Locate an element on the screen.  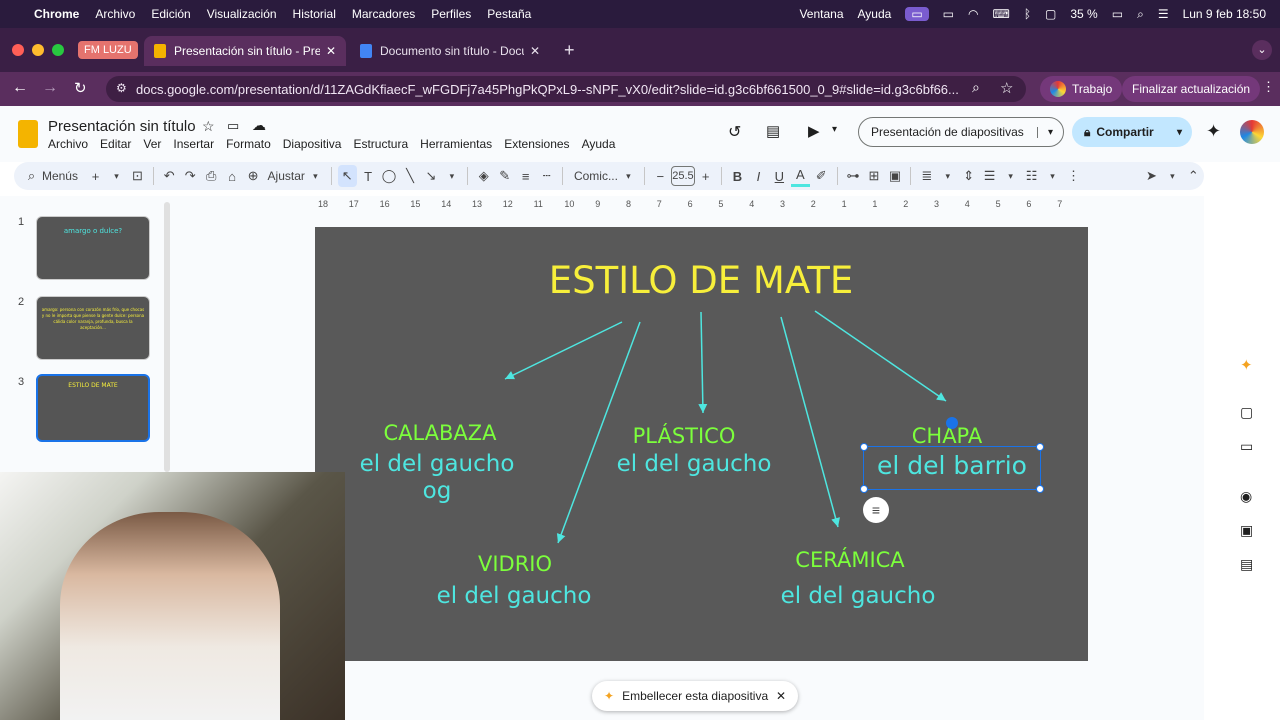
back-icon: ← is located at coordinates (20, 88).